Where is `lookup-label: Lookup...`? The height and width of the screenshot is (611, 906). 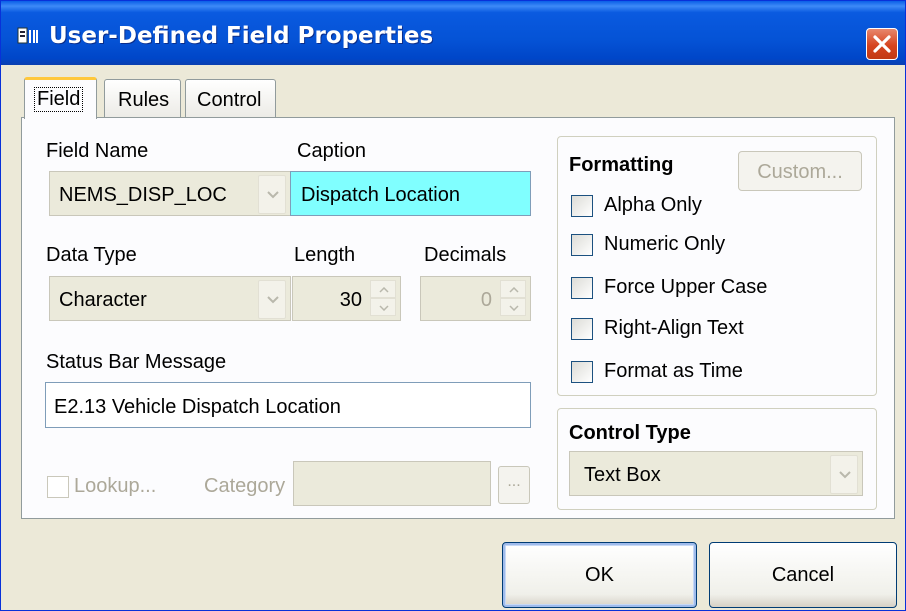 lookup-label: Lookup... is located at coordinates (115, 486).